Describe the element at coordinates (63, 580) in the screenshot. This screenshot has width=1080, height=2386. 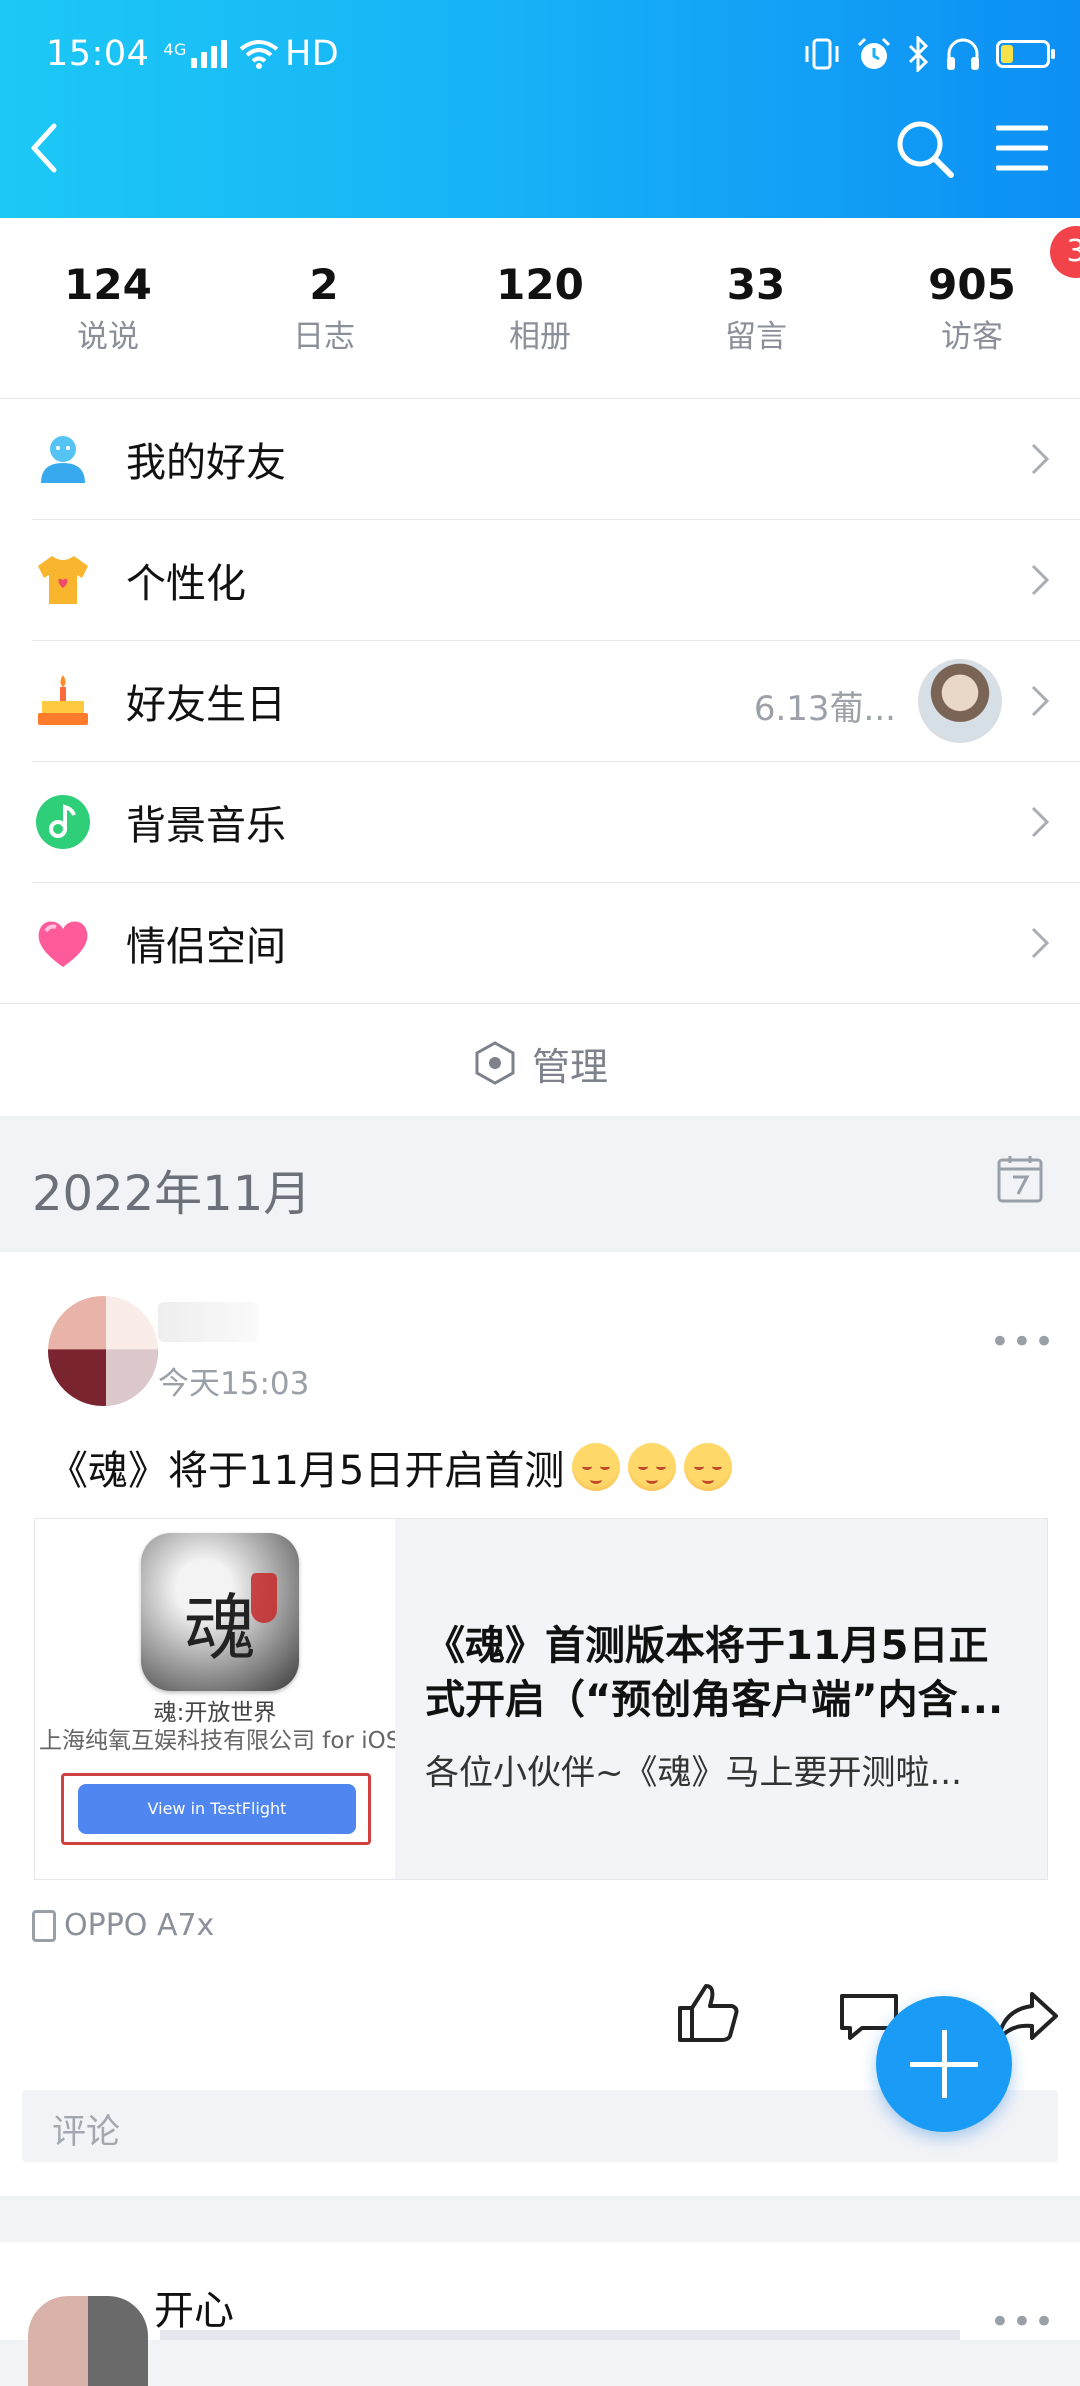
I see `tshirt-icon` at that location.